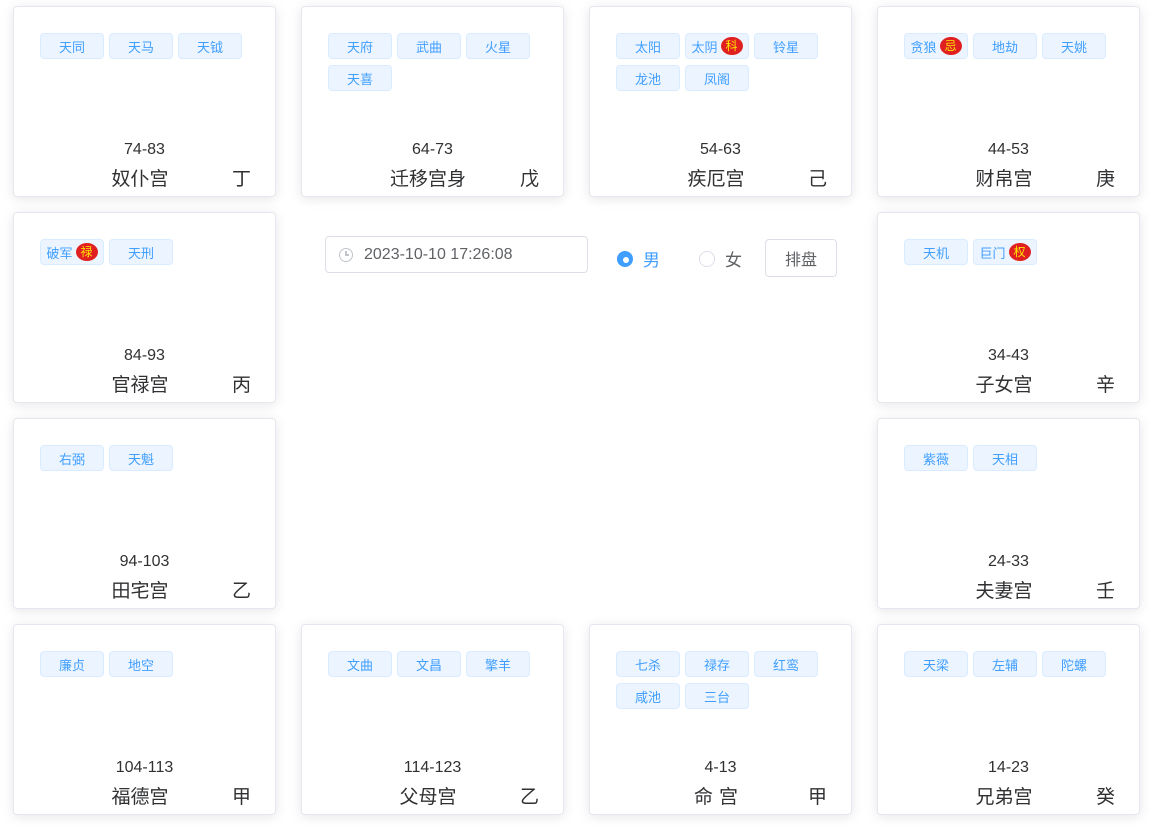 This screenshot has width=1160, height=831. What do you see at coordinates (716, 698) in the screenshot?
I see `star-name: 三台` at bounding box center [716, 698].